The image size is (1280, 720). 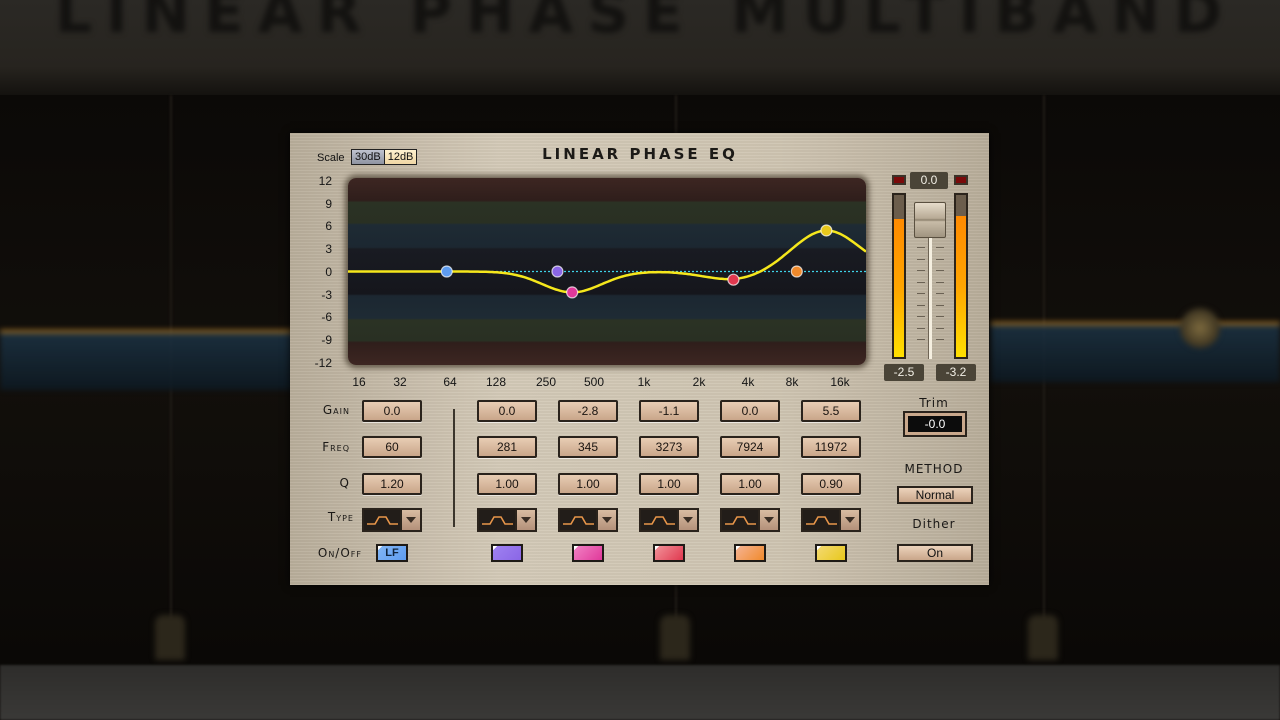 What do you see at coordinates (640, 47) in the screenshot?
I see `host-header: LINEAR PHASE MULTIBAND` at bounding box center [640, 47].